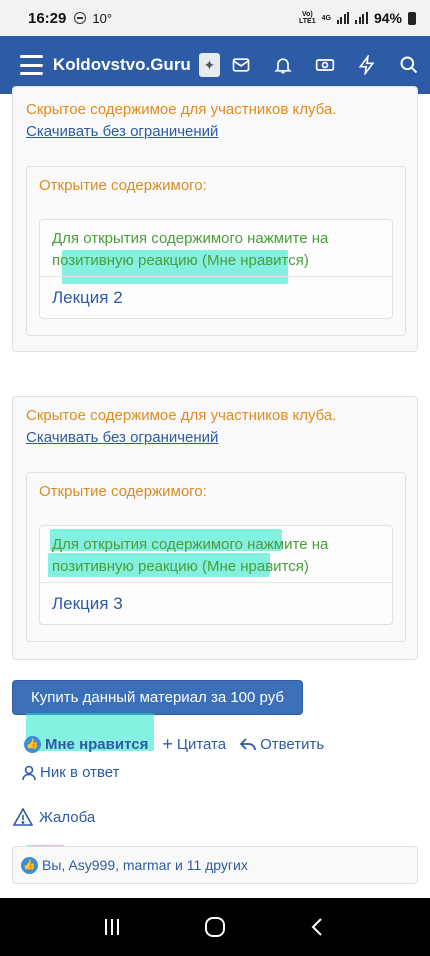 The image size is (430, 956). What do you see at coordinates (167, 743) in the screenshot?
I see `plus-icon: +` at bounding box center [167, 743].